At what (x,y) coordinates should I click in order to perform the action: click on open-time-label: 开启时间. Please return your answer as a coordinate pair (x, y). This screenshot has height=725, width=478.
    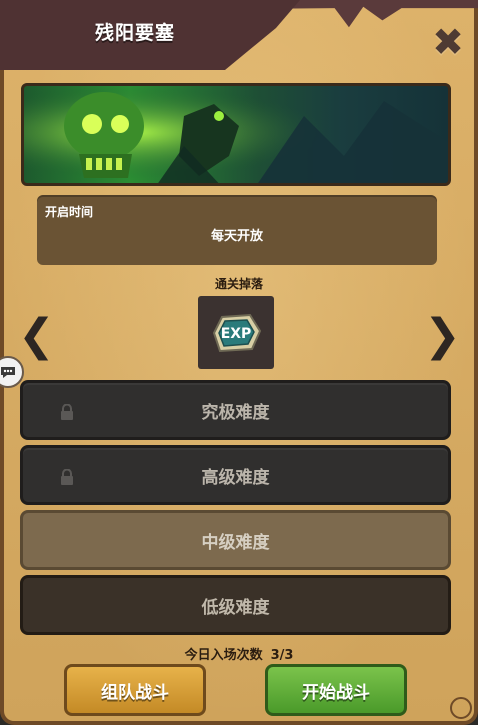
    Looking at the image, I should click on (69, 212).